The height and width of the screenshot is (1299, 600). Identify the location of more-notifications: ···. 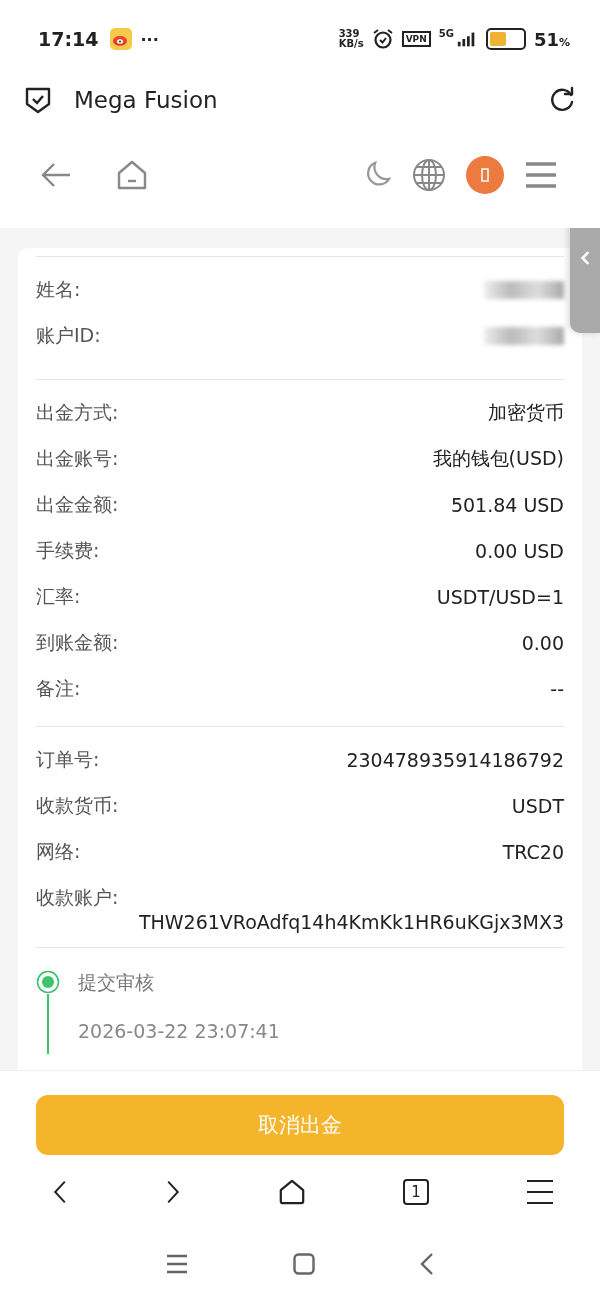
(149, 39).